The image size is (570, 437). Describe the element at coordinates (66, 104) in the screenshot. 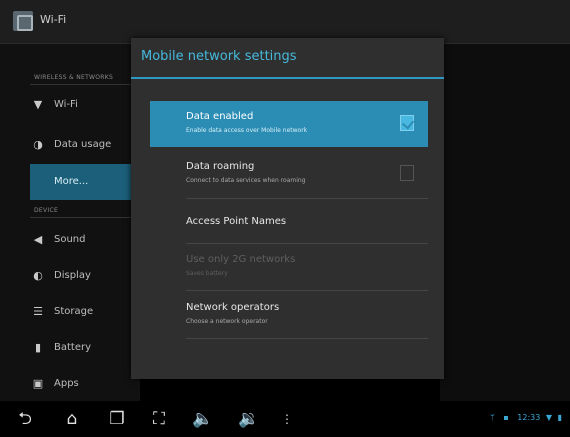

I see `sidebar-item-label: Wi-Fi` at that location.